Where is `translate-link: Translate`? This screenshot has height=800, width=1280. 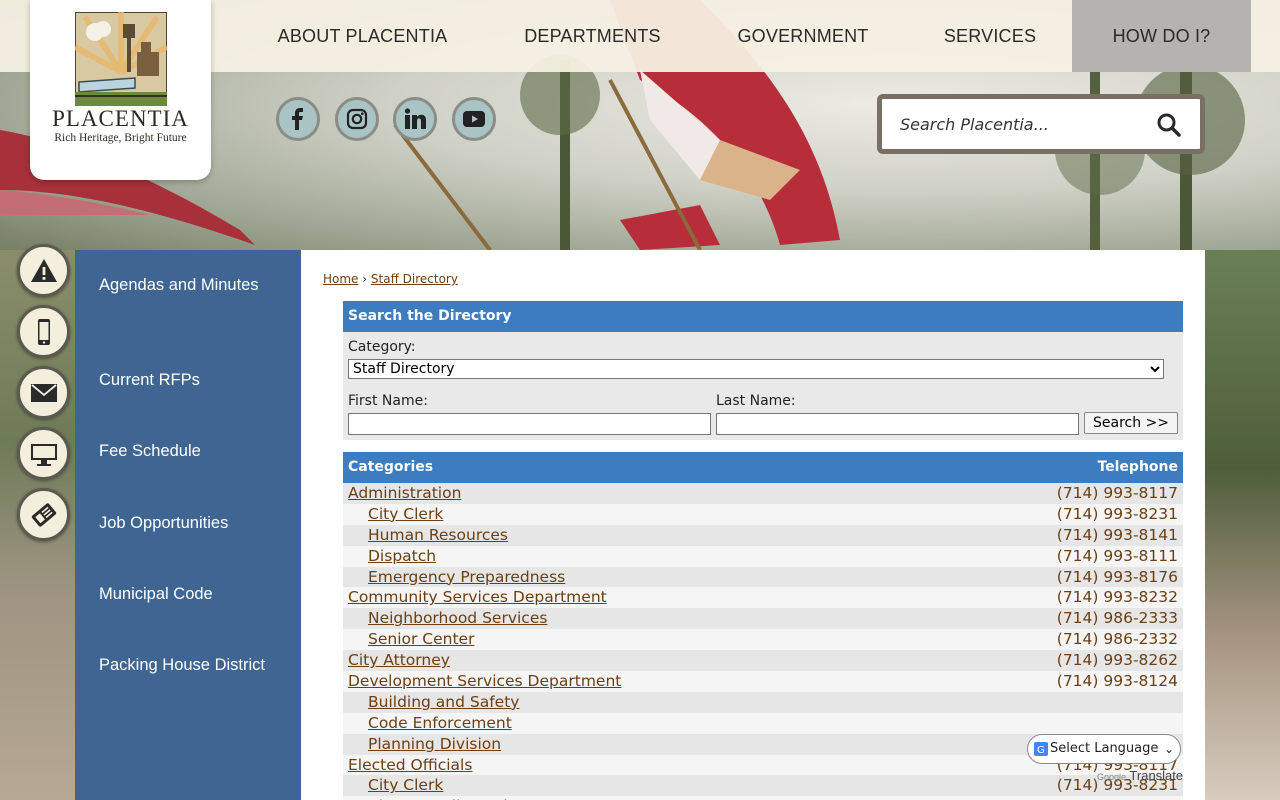
translate-link: Translate is located at coordinates (1156, 775).